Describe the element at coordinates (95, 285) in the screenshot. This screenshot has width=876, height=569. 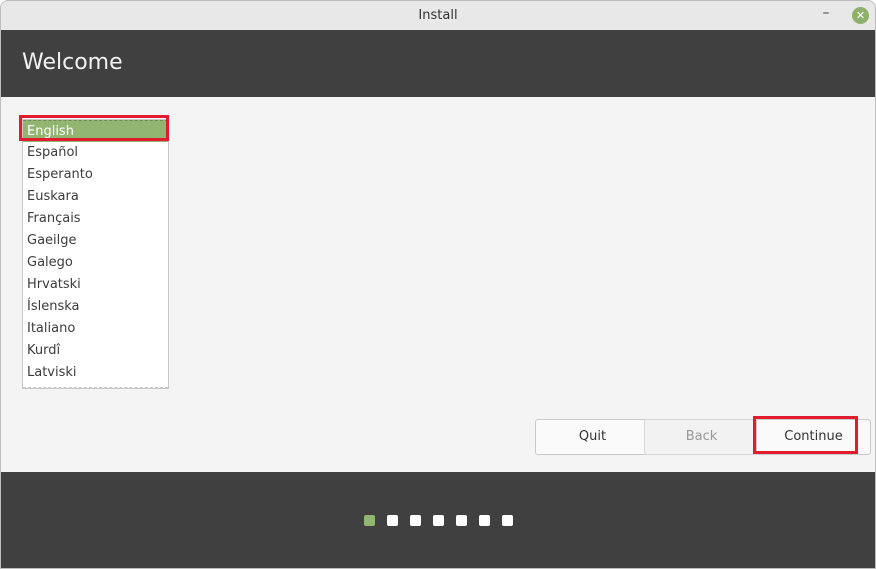
I see `language-item-hrvatski: Hrvatski` at that location.